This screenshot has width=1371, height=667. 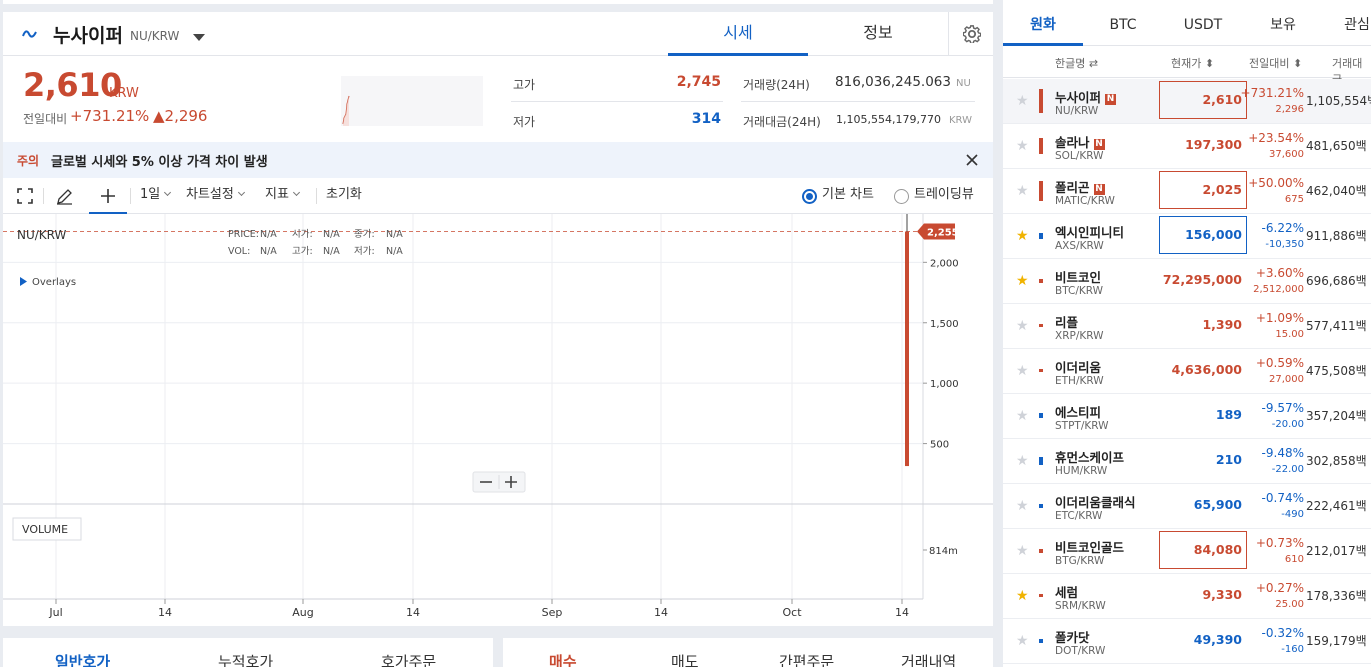 What do you see at coordinates (748, 652) in the screenshot?
I see `order-panel: 매수 매도 간편주문 거래내역` at bounding box center [748, 652].